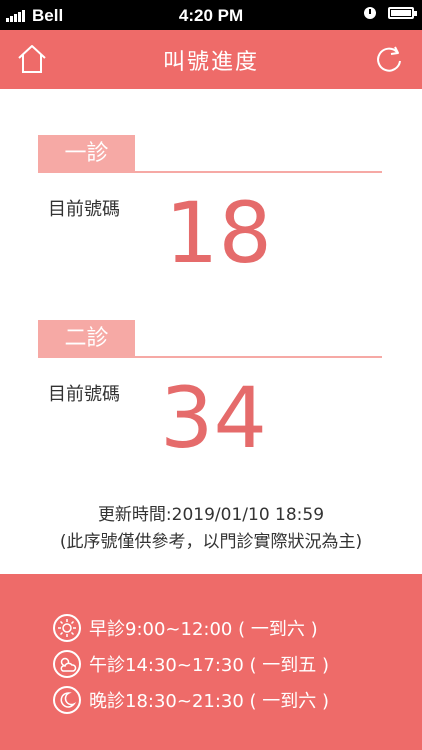 The height and width of the screenshot is (750, 422). I want to click on hours-row-afternoon: 午診14:30~17:30 ( 一到五 ), so click(191, 664).